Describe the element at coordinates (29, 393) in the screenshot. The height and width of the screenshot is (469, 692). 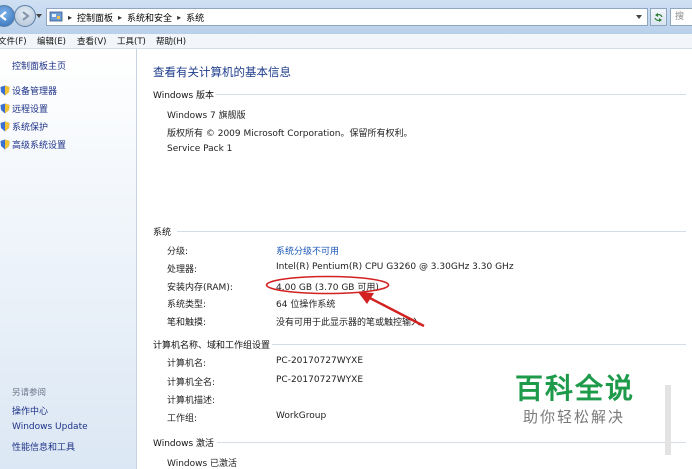
I see `see-also-heading: 另请参阅` at that location.